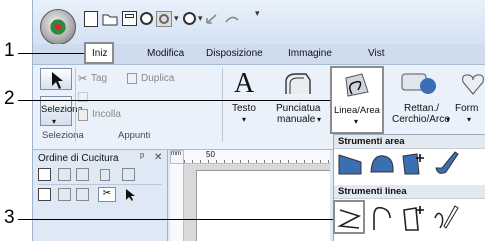 The image size is (485, 241). I want to click on area-tools-title: Strumenti area, so click(371, 141).